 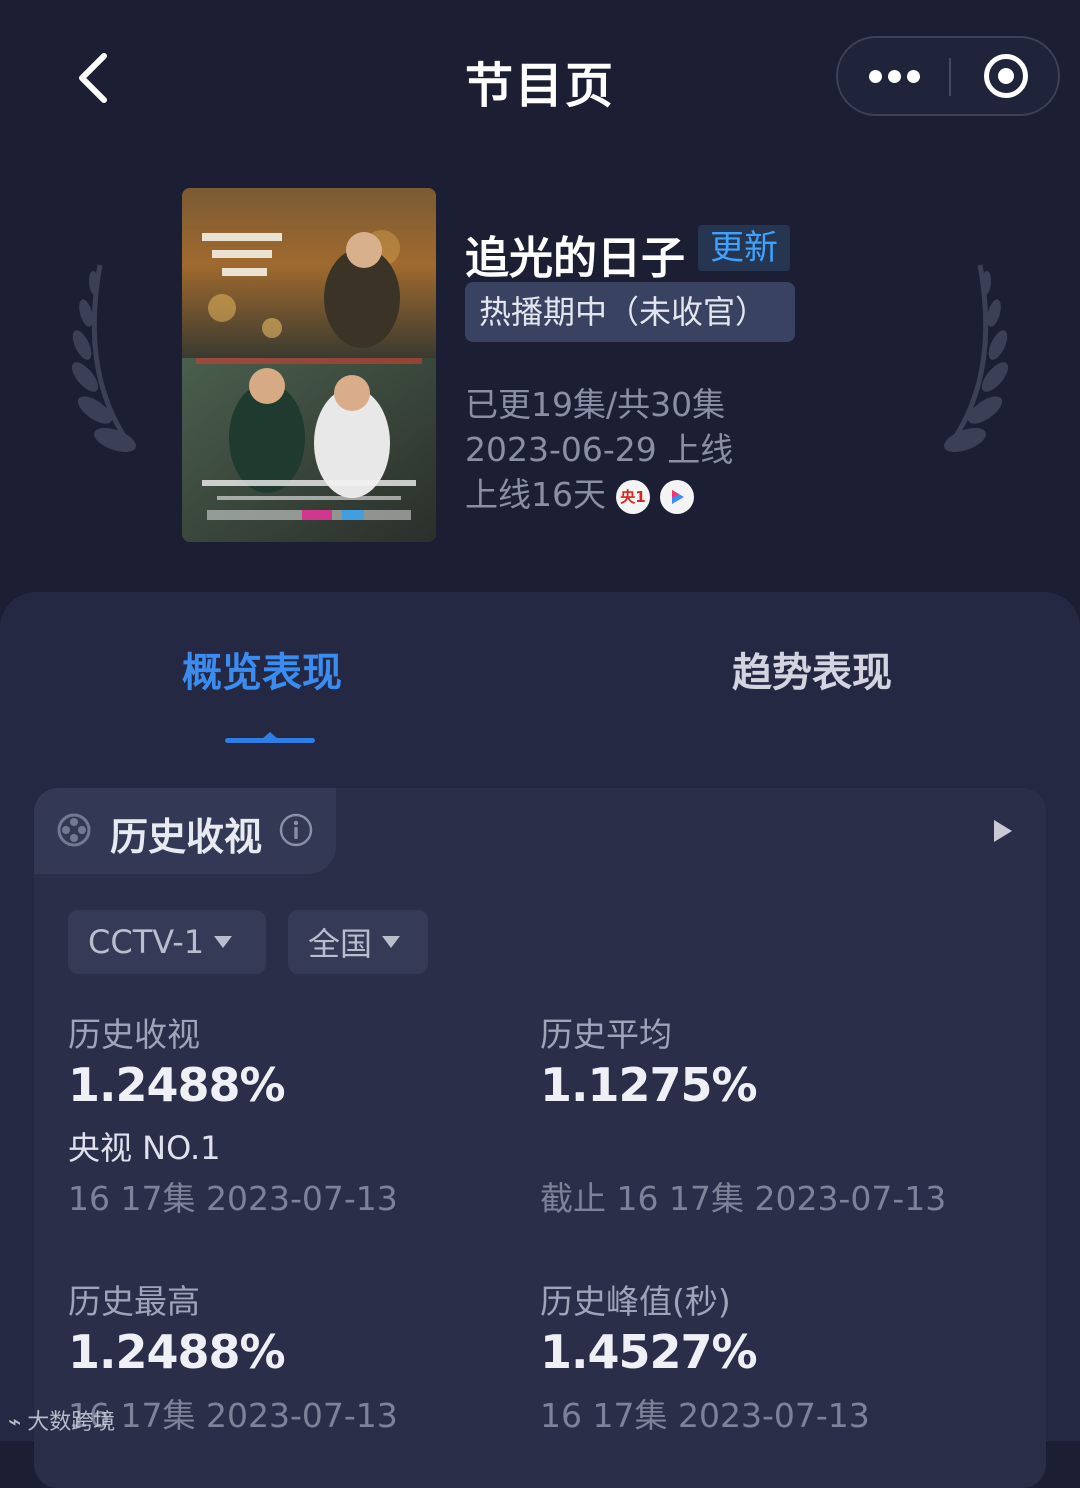 What do you see at coordinates (975, 360) in the screenshot?
I see `laurel-right-icon` at bounding box center [975, 360].